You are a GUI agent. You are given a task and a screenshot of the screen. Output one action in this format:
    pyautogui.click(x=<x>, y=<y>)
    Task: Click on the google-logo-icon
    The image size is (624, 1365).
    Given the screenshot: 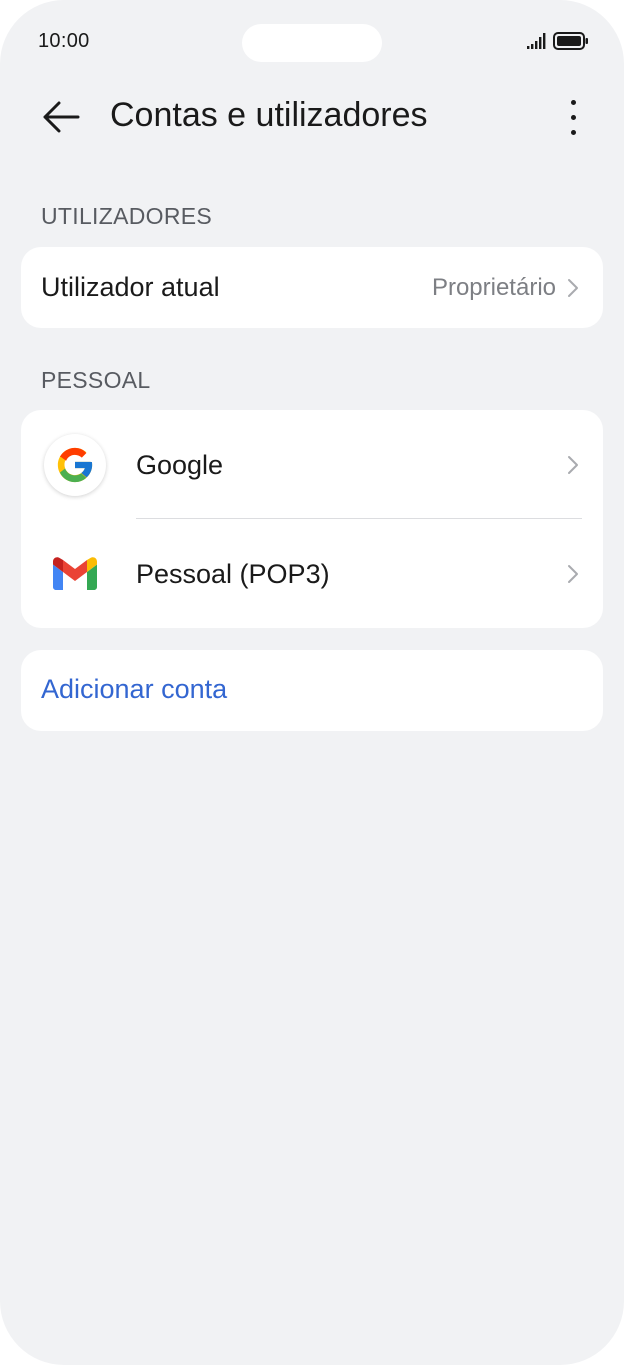 What is the action you would take?
    pyautogui.click(x=75, y=465)
    